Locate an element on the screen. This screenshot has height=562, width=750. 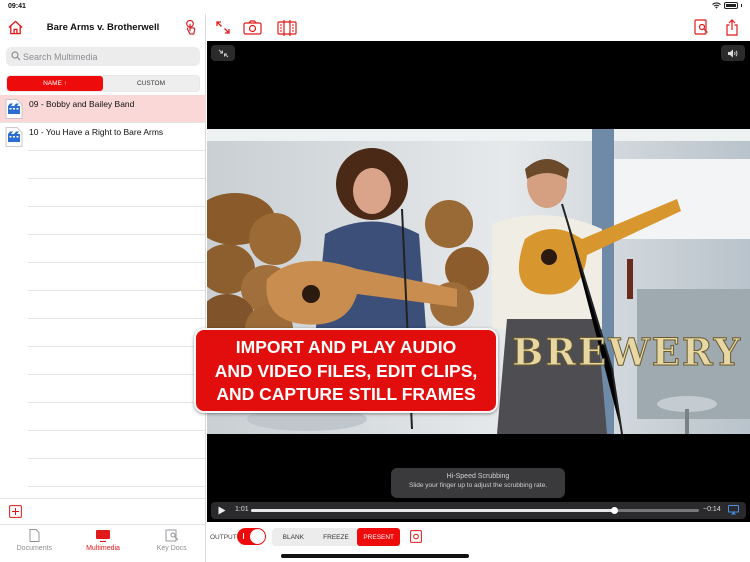
tab-bar: Documents Multimedia Key Docs is located at coordinates (103, 543).